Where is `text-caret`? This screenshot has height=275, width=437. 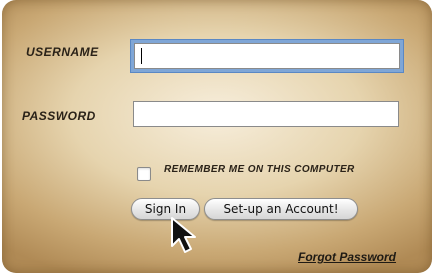 text-caret is located at coordinates (141, 56).